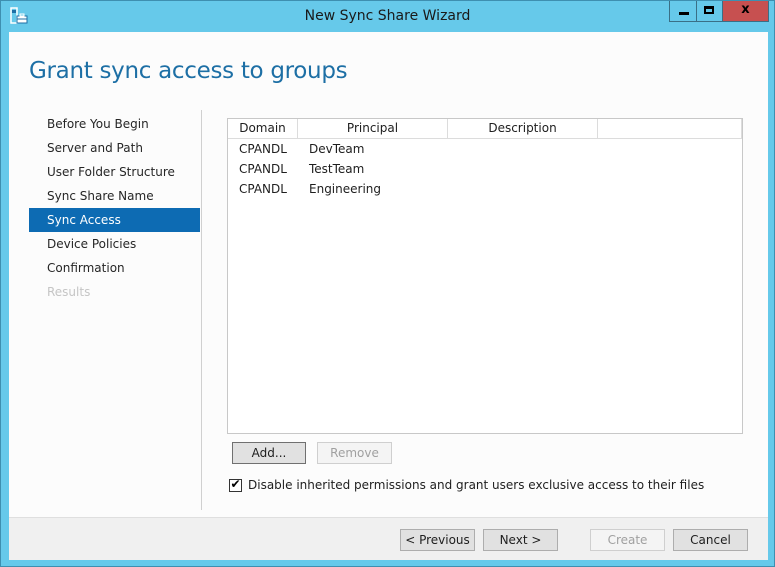  I want to click on close-button: x, so click(746, 11).